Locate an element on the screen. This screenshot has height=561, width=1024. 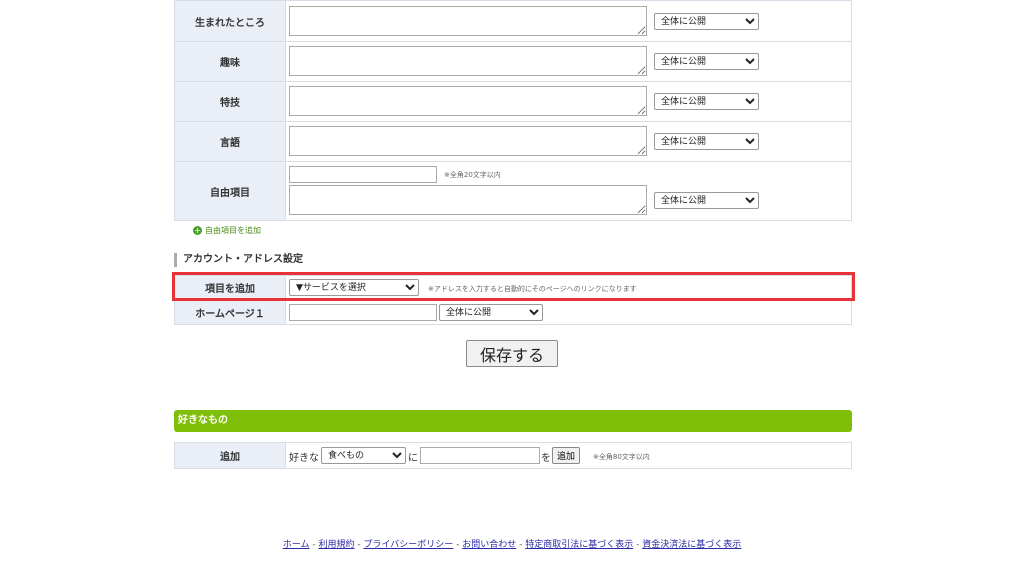
favorites-table: 追加 好きな 食べもの に を 追加 ※全角80文字以内 is located at coordinates (513, 455).